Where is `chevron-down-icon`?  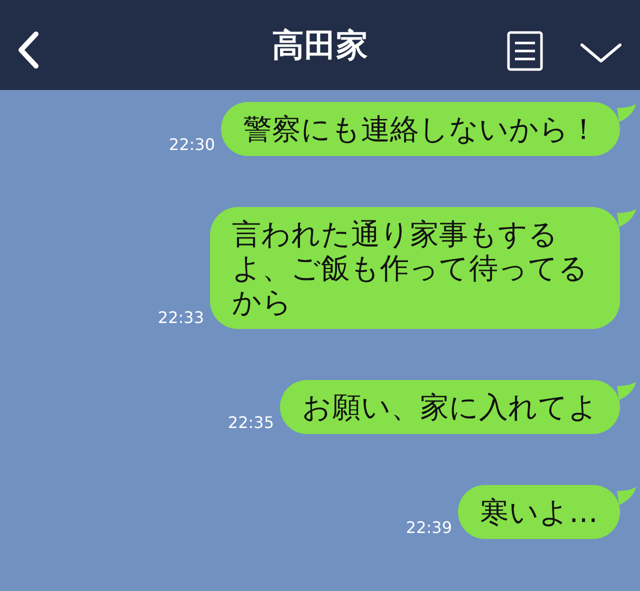 chevron-down-icon is located at coordinates (601, 53).